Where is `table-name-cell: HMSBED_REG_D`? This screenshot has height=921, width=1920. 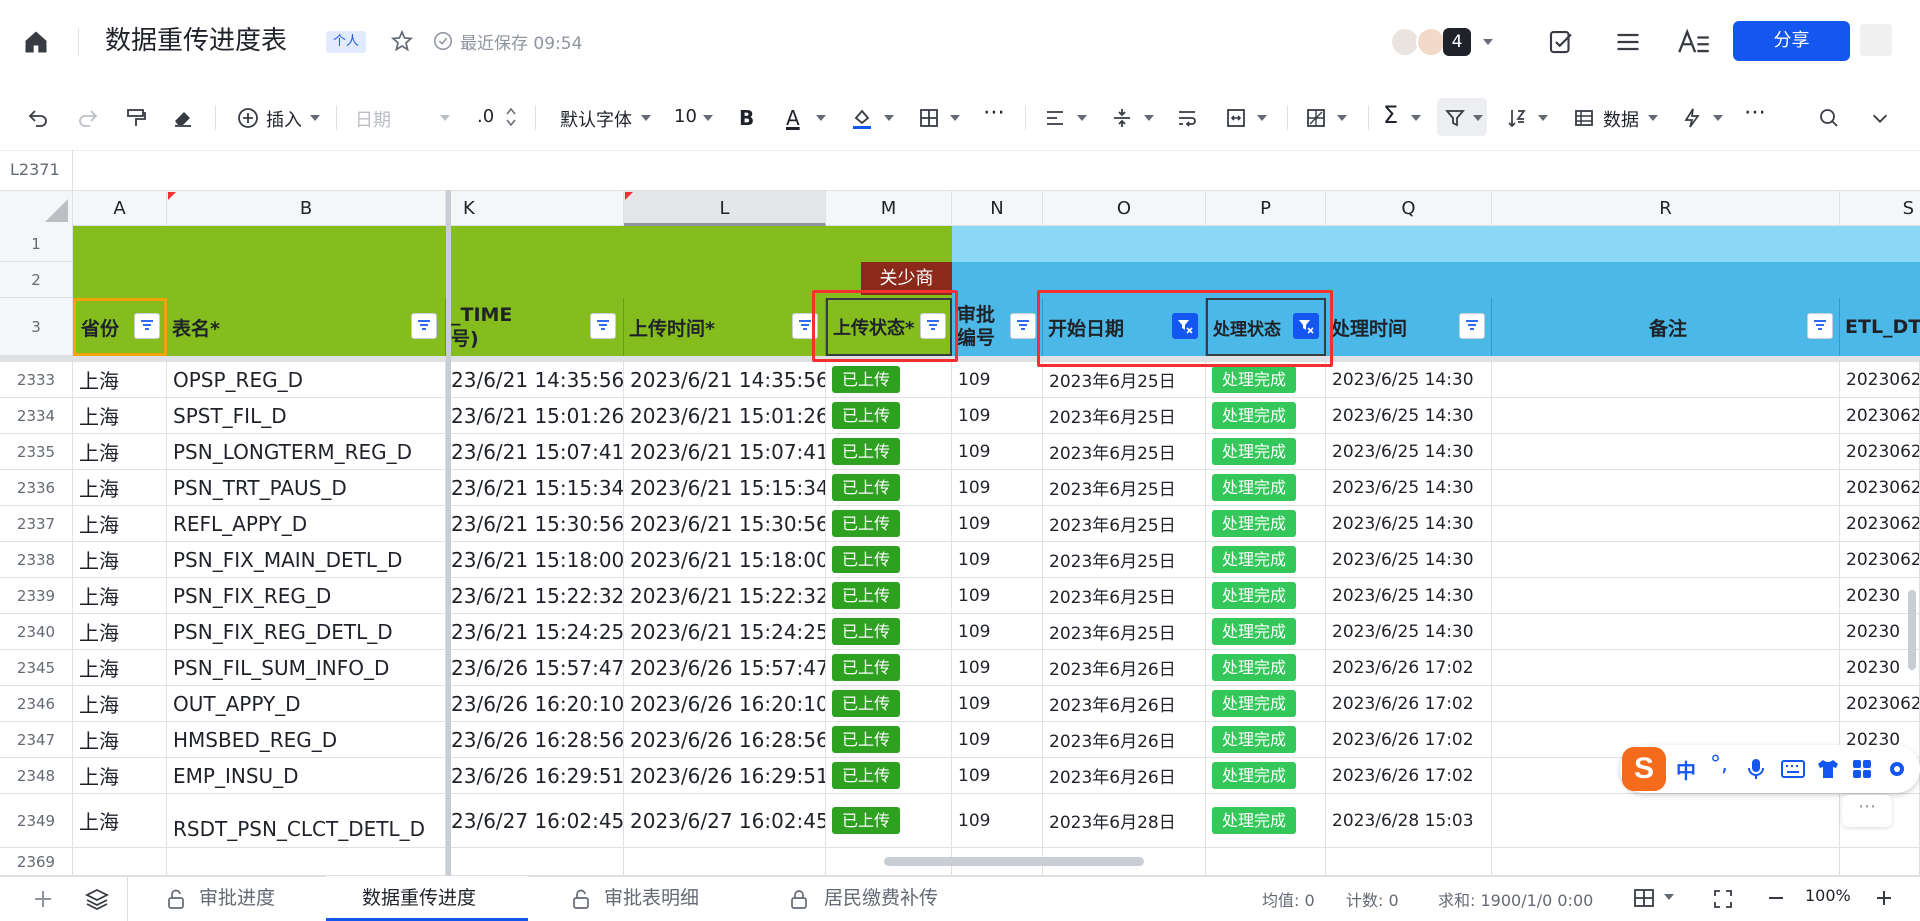
table-name-cell: HMSBED_REG_D is located at coordinates (306, 740).